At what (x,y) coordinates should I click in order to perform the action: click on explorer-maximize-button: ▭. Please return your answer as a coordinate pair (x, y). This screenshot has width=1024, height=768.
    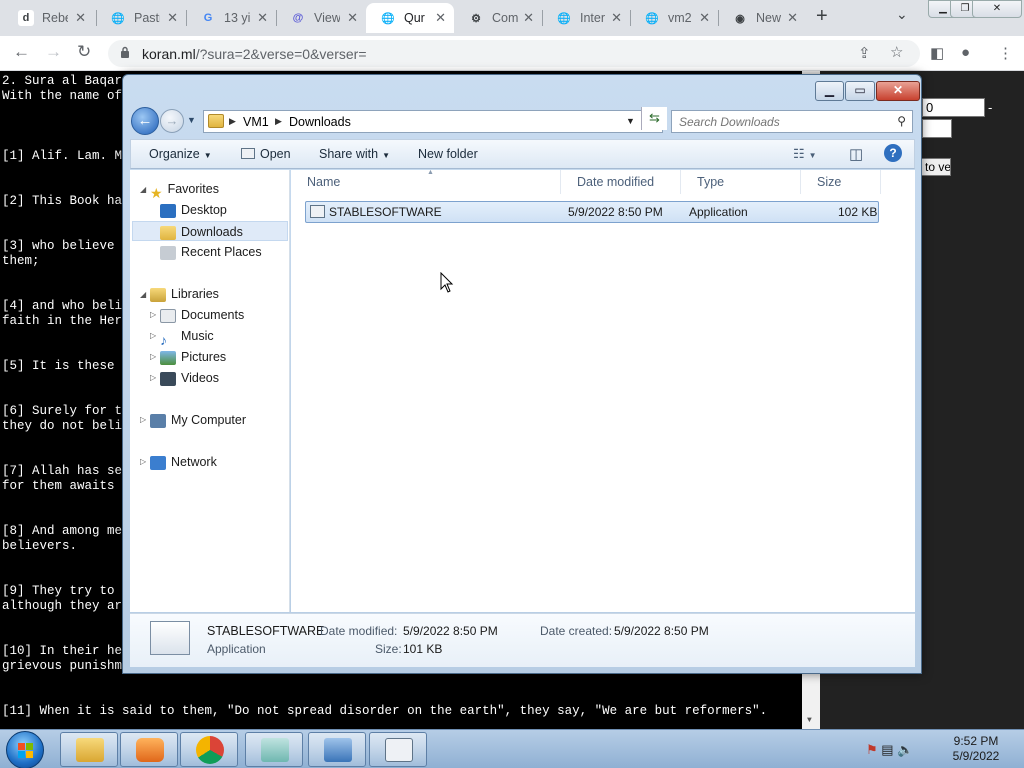
    Looking at the image, I should click on (860, 91).